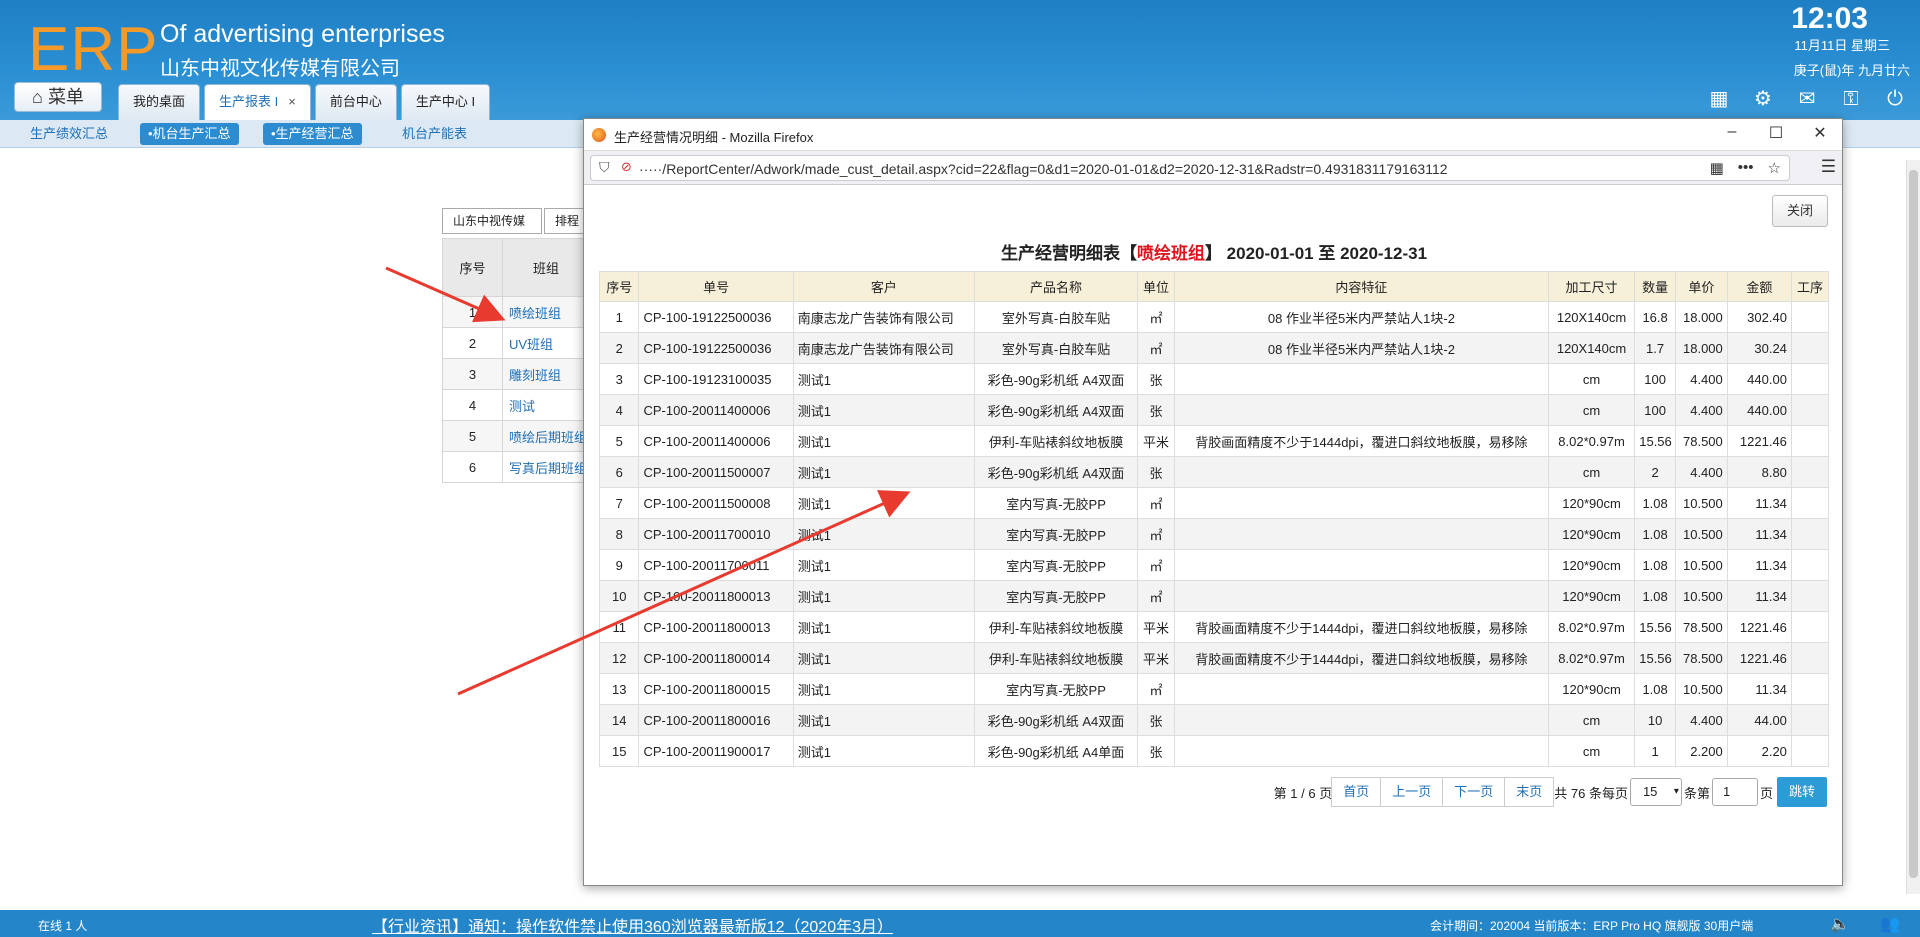 This screenshot has width=1920, height=937. What do you see at coordinates (564, 221) in the screenshot?
I see `schedule-select: 排程` at bounding box center [564, 221].